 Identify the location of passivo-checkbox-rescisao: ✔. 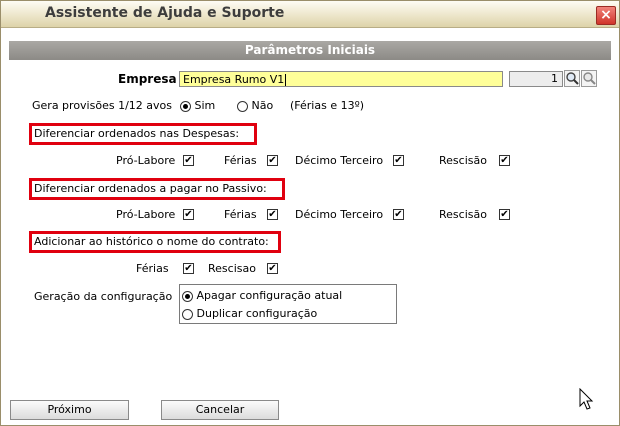
(504, 214).